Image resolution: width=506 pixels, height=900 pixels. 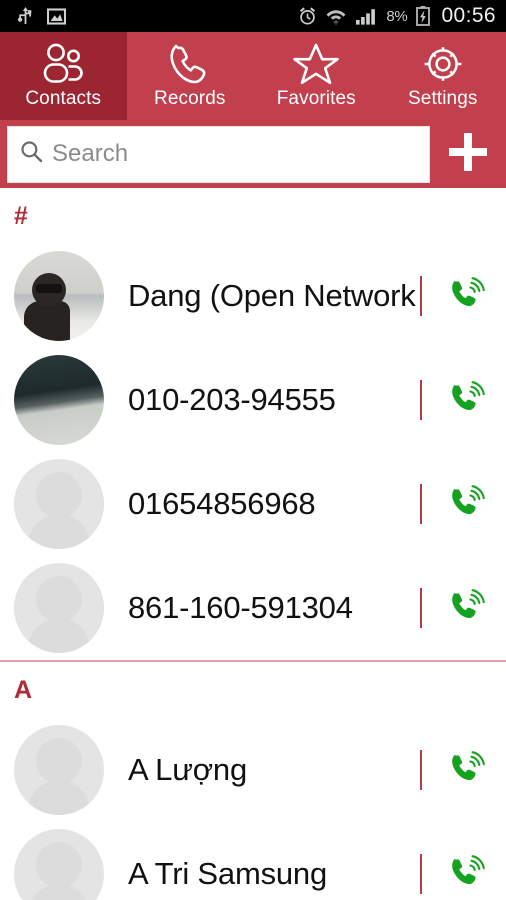 What do you see at coordinates (336, 17) in the screenshot?
I see `wifi-icon` at bounding box center [336, 17].